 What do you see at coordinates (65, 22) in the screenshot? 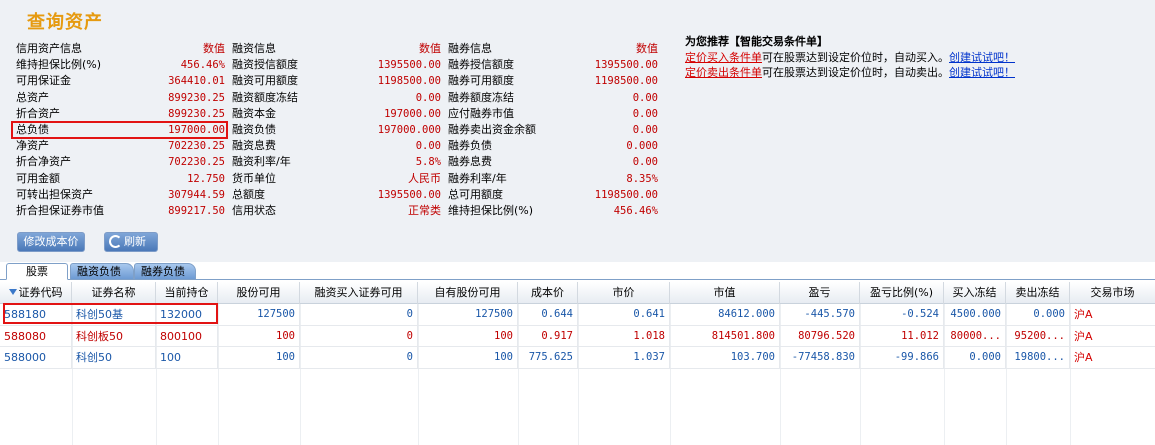
I see `page-title: 查询资产` at bounding box center [65, 22].